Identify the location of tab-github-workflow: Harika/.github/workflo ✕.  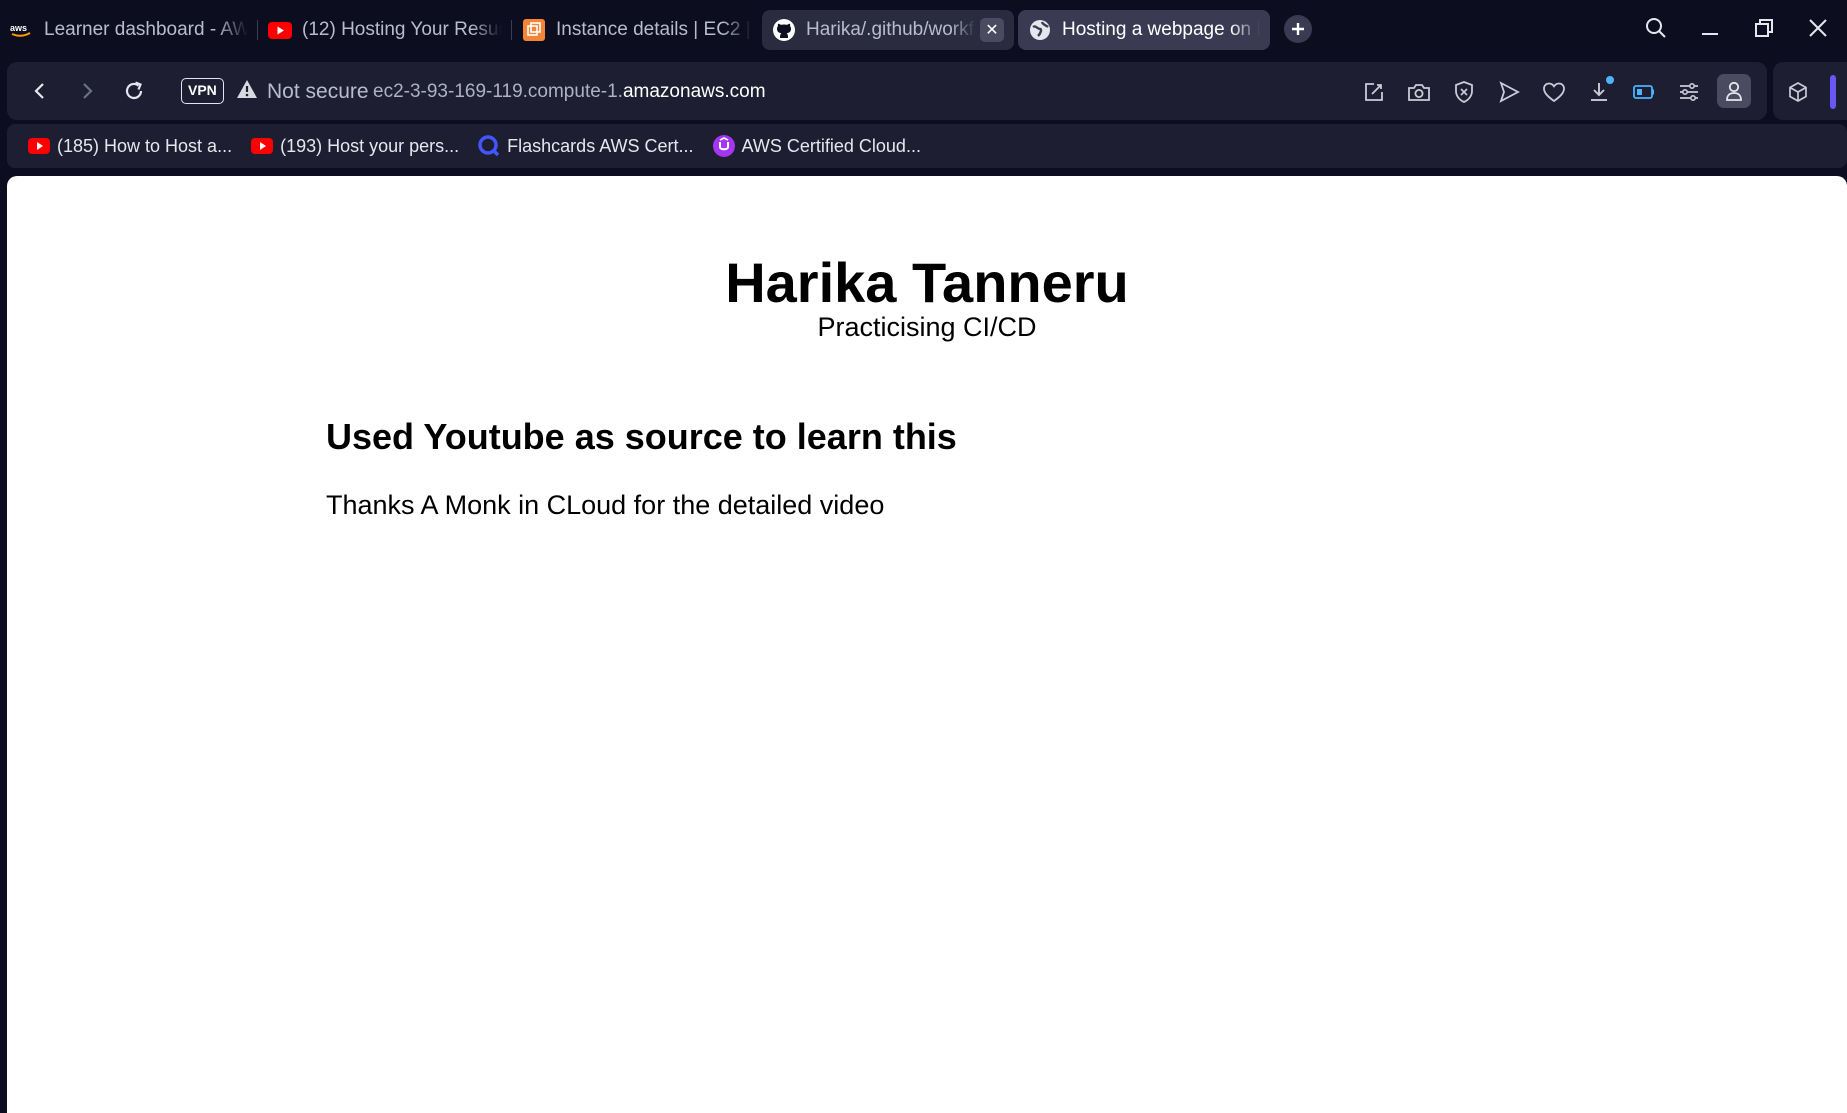
(888, 30).